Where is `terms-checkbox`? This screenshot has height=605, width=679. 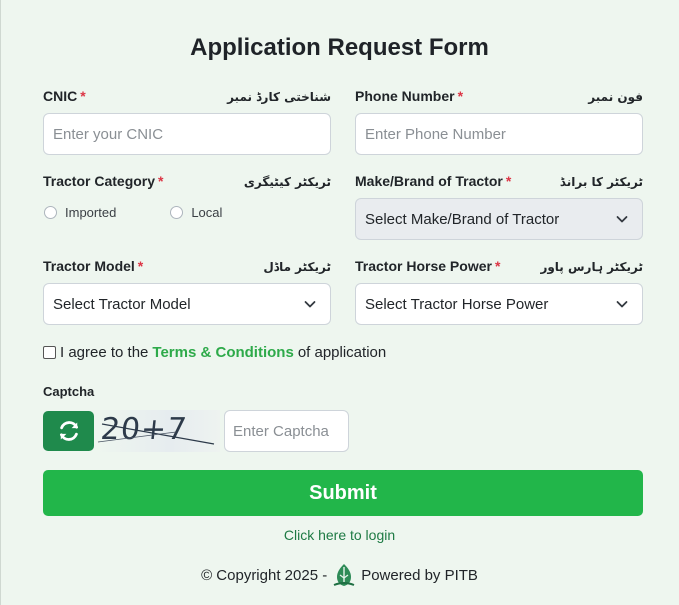
terms-checkbox is located at coordinates (49, 352).